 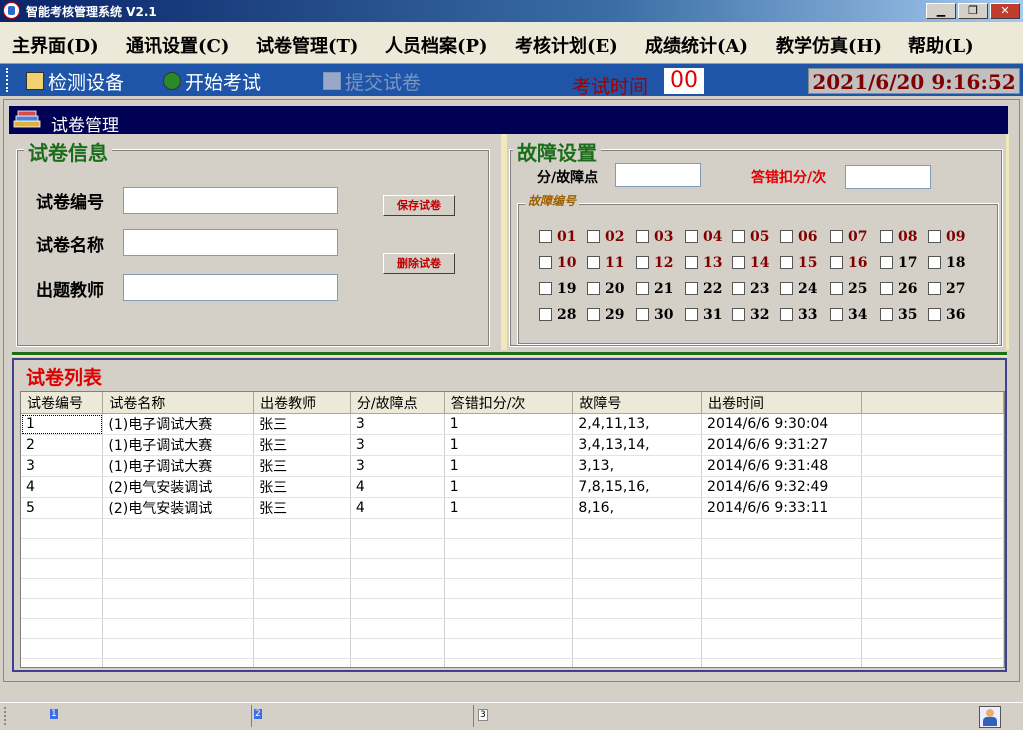 I want to click on menu-help: 帮助(L), so click(x=941, y=45).